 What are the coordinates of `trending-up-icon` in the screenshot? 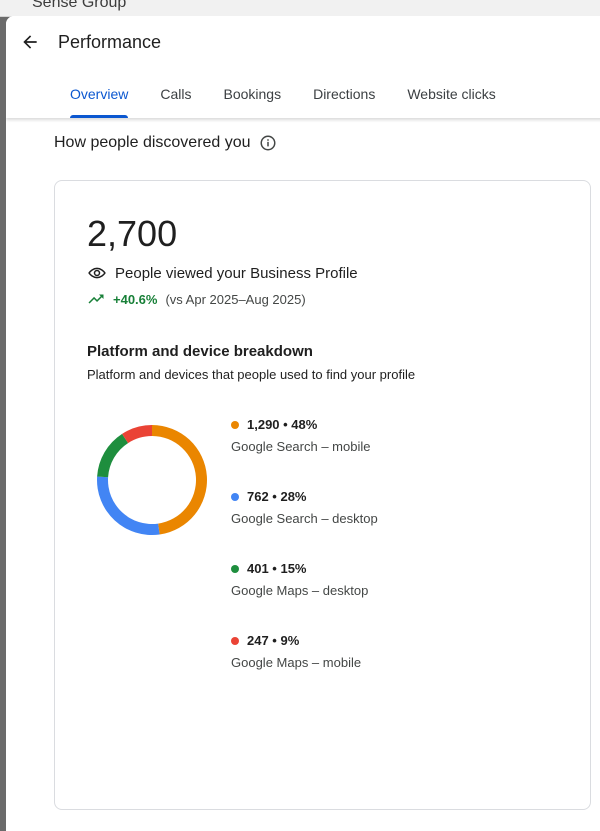 It's located at (96, 299).